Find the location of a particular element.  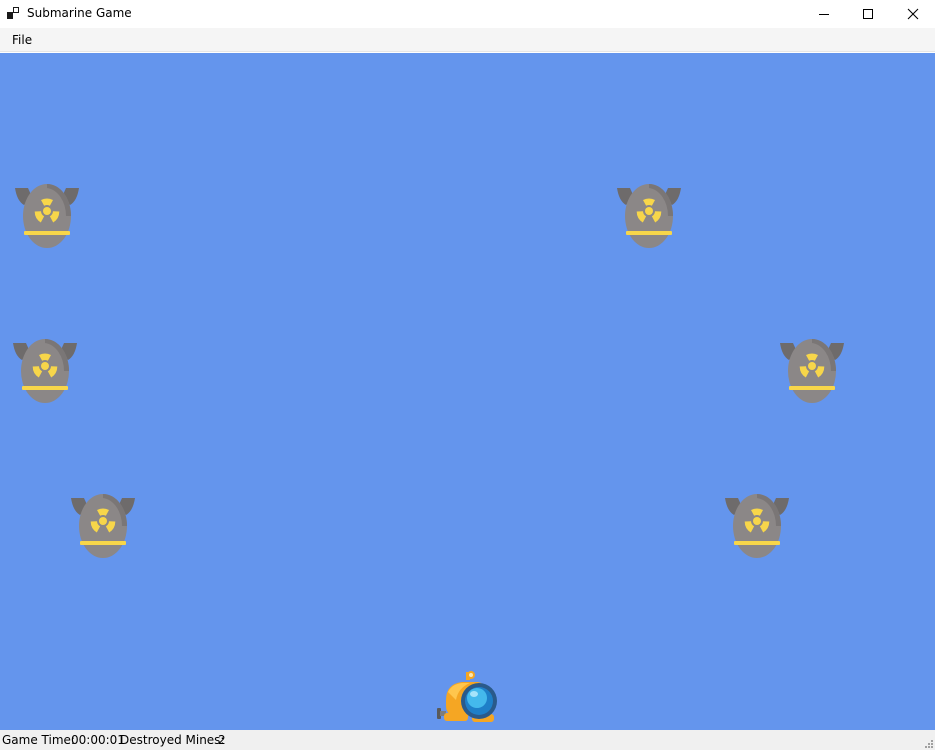

close-icon is located at coordinates (913, 14).